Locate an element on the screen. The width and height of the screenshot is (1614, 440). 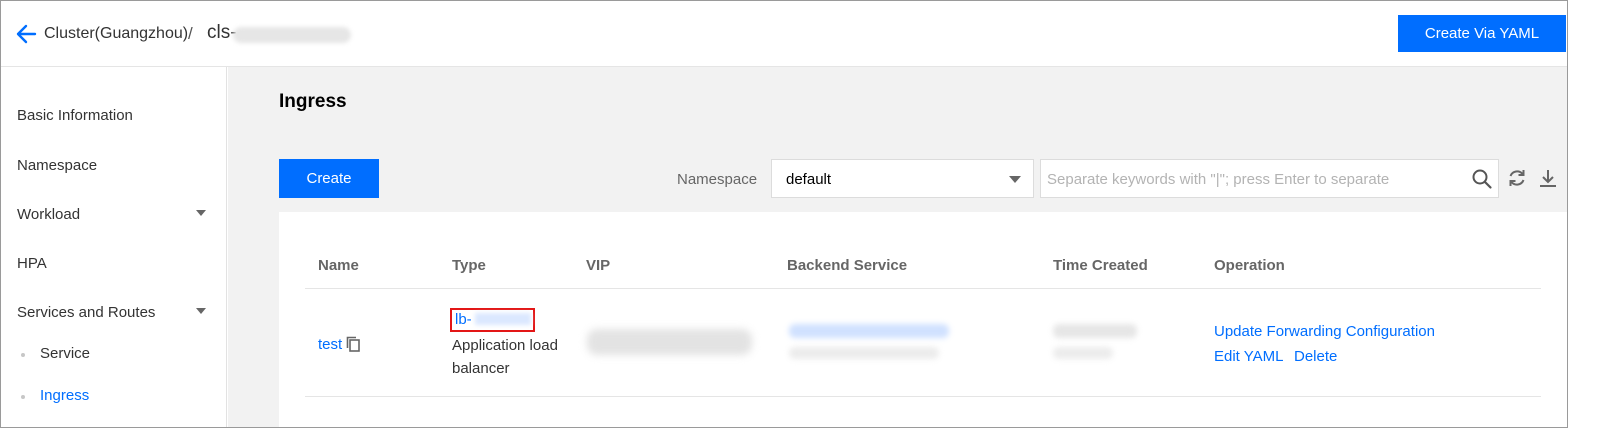
back-arrow-icon is located at coordinates (26, 34).